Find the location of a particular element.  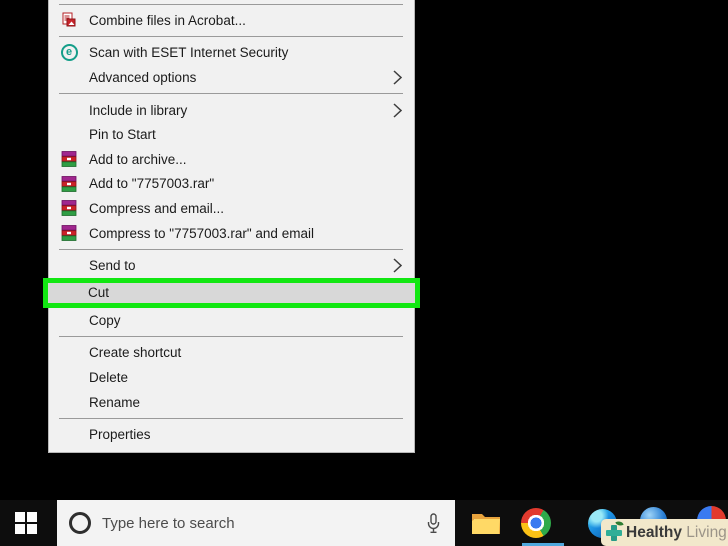

start-button is located at coordinates (26, 523).